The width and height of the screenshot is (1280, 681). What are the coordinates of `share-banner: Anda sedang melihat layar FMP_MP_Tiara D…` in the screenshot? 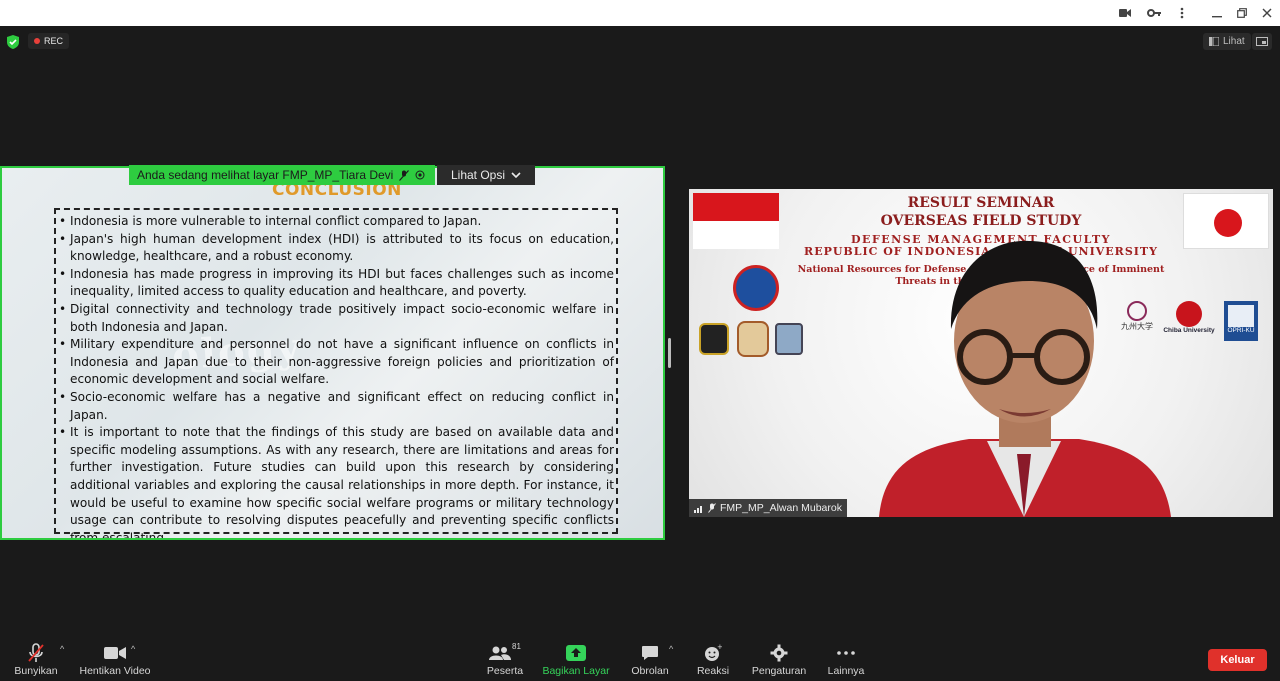 It's located at (282, 175).